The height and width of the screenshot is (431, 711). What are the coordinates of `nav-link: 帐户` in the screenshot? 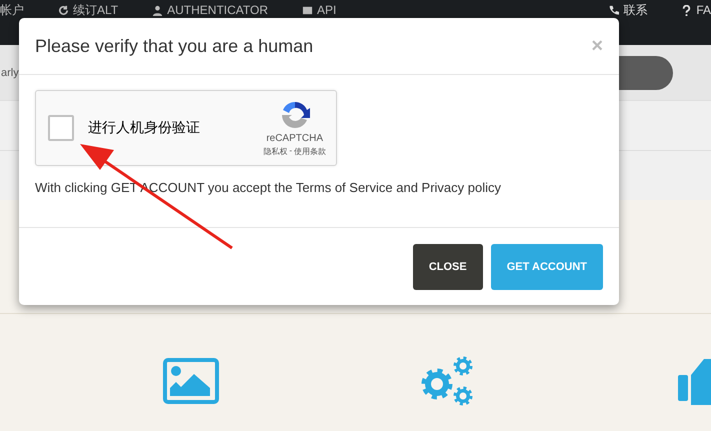 It's located at (12, 10).